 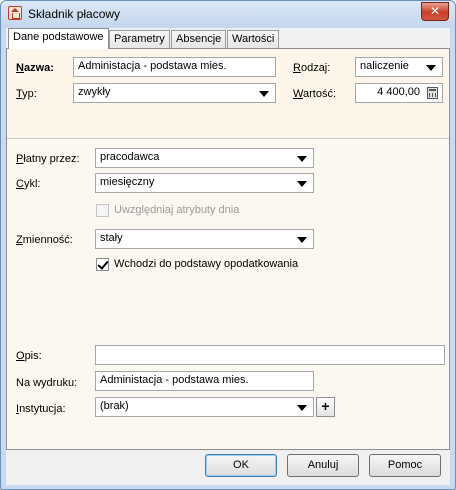 What do you see at coordinates (111, 238) in the screenshot?
I see `zmiennosc-value: stały` at bounding box center [111, 238].